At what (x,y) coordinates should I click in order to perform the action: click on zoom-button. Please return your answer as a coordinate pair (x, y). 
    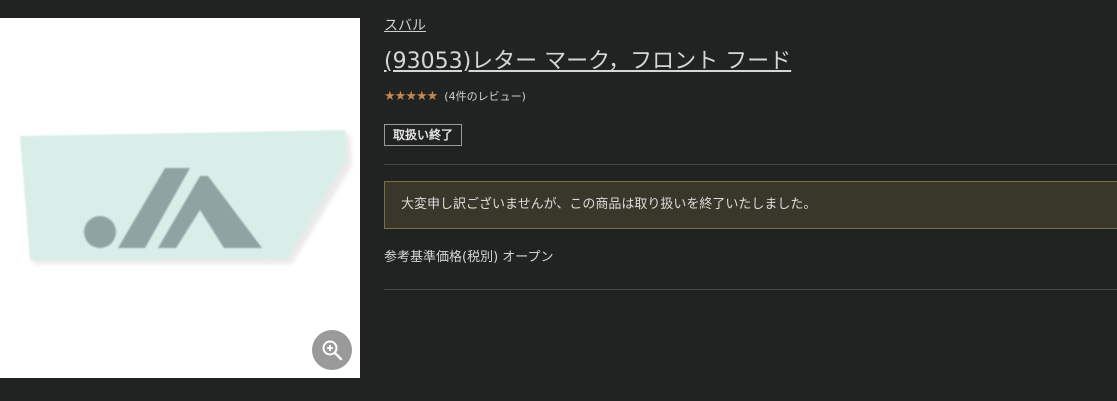
    Looking at the image, I should click on (332, 350).